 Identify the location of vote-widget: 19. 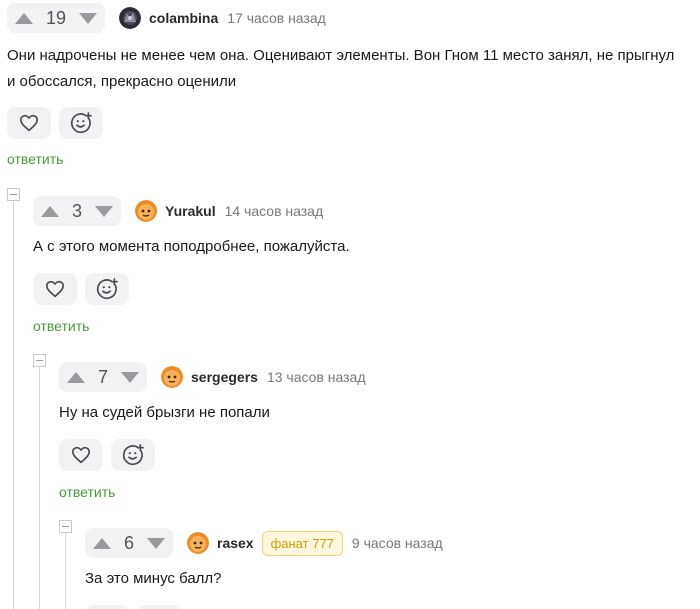
(56, 18).